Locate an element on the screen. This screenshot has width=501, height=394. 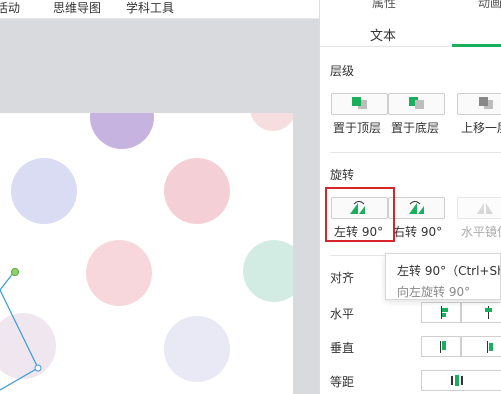
top-menu-bar: 活动 思维导图 学科工具 is located at coordinates (160, 9).